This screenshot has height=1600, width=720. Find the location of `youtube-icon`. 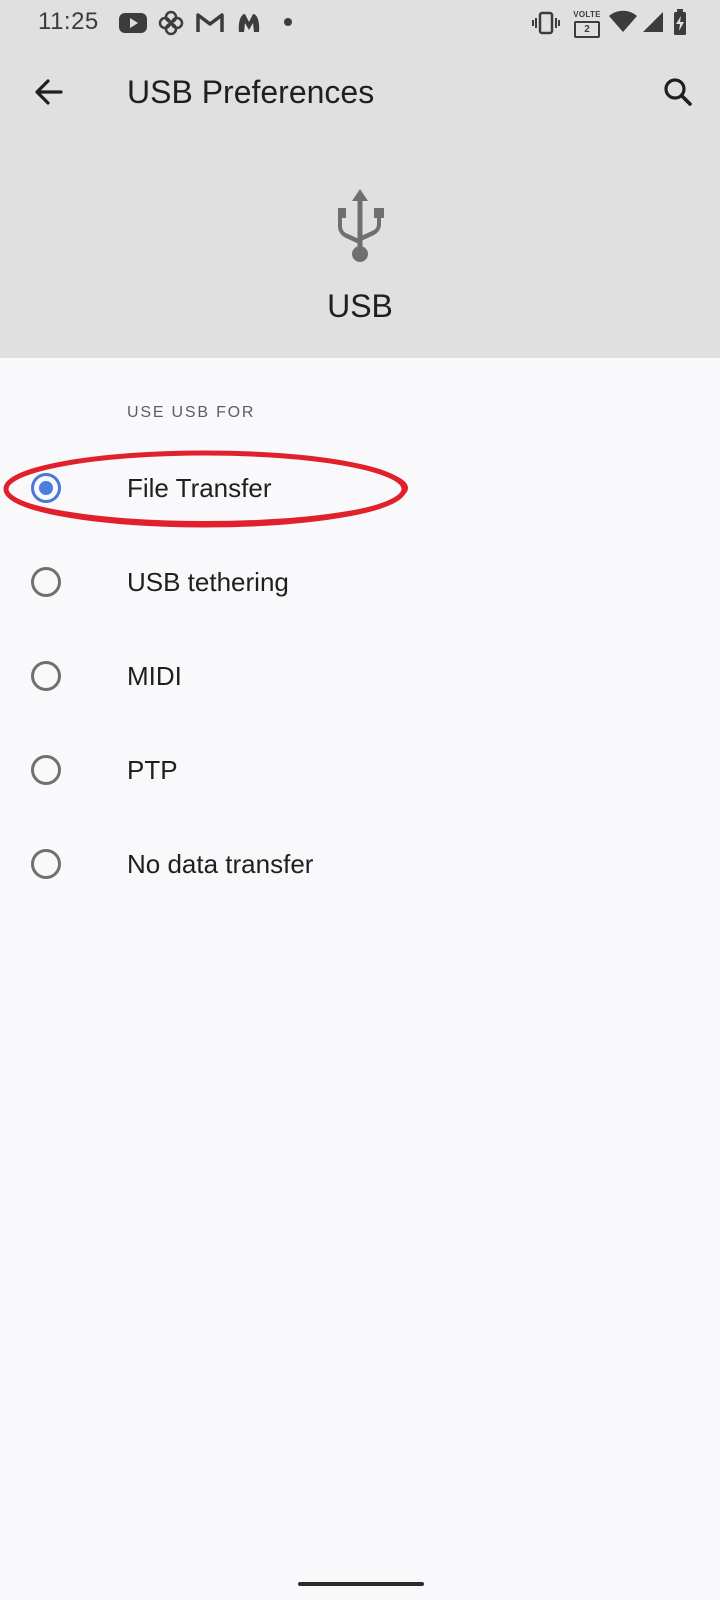

youtube-icon is located at coordinates (133, 23).